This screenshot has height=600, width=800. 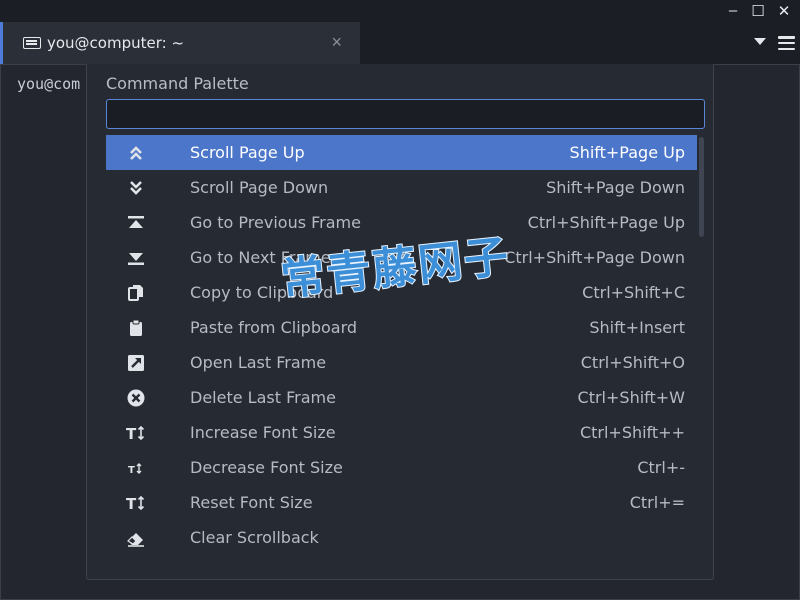 I want to click on command-shortcut: Ctrl+=, so click(x=657, y=502).